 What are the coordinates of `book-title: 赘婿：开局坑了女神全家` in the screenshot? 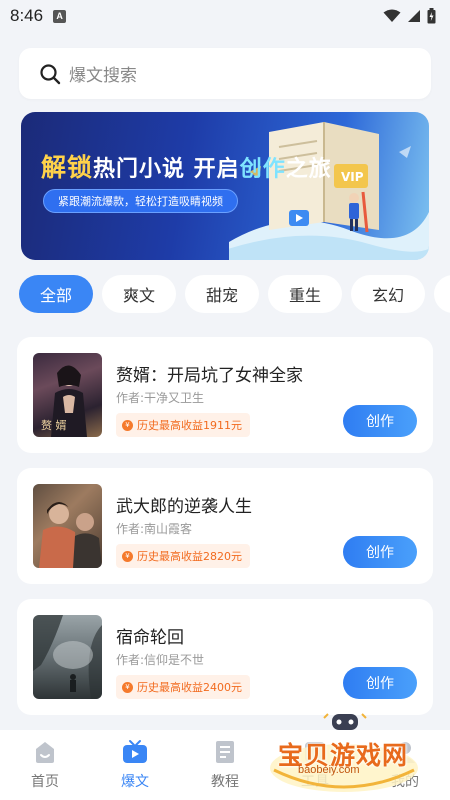 It's located at (209, 376).